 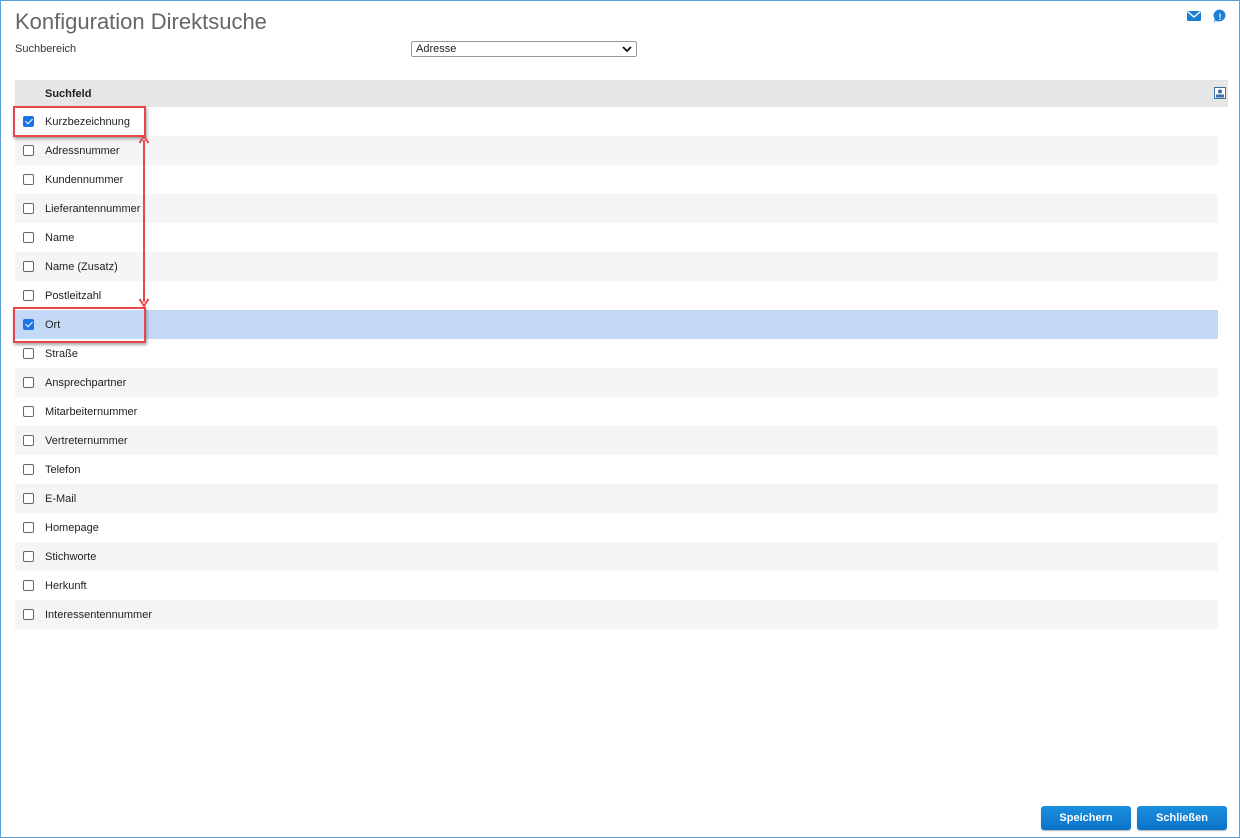 I want to click on save-button: Speichern, so click(x=1086, y=818).